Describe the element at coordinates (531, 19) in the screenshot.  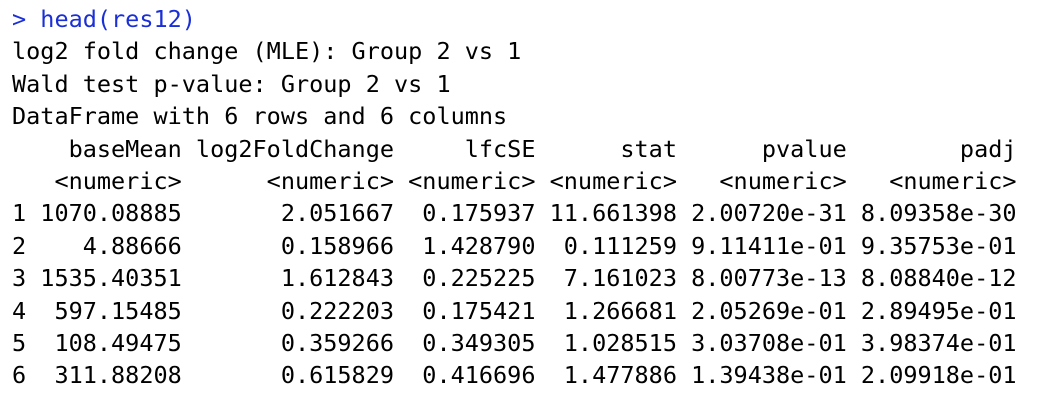
I see `command-line: > head(res12)` at that location.